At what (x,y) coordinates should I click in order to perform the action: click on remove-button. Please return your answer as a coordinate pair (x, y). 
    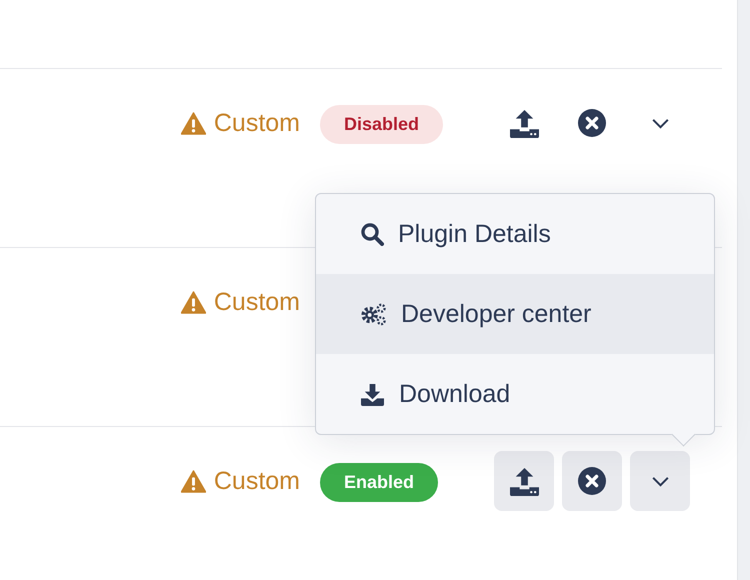
    Looking at the image, I should click on (592, 481).